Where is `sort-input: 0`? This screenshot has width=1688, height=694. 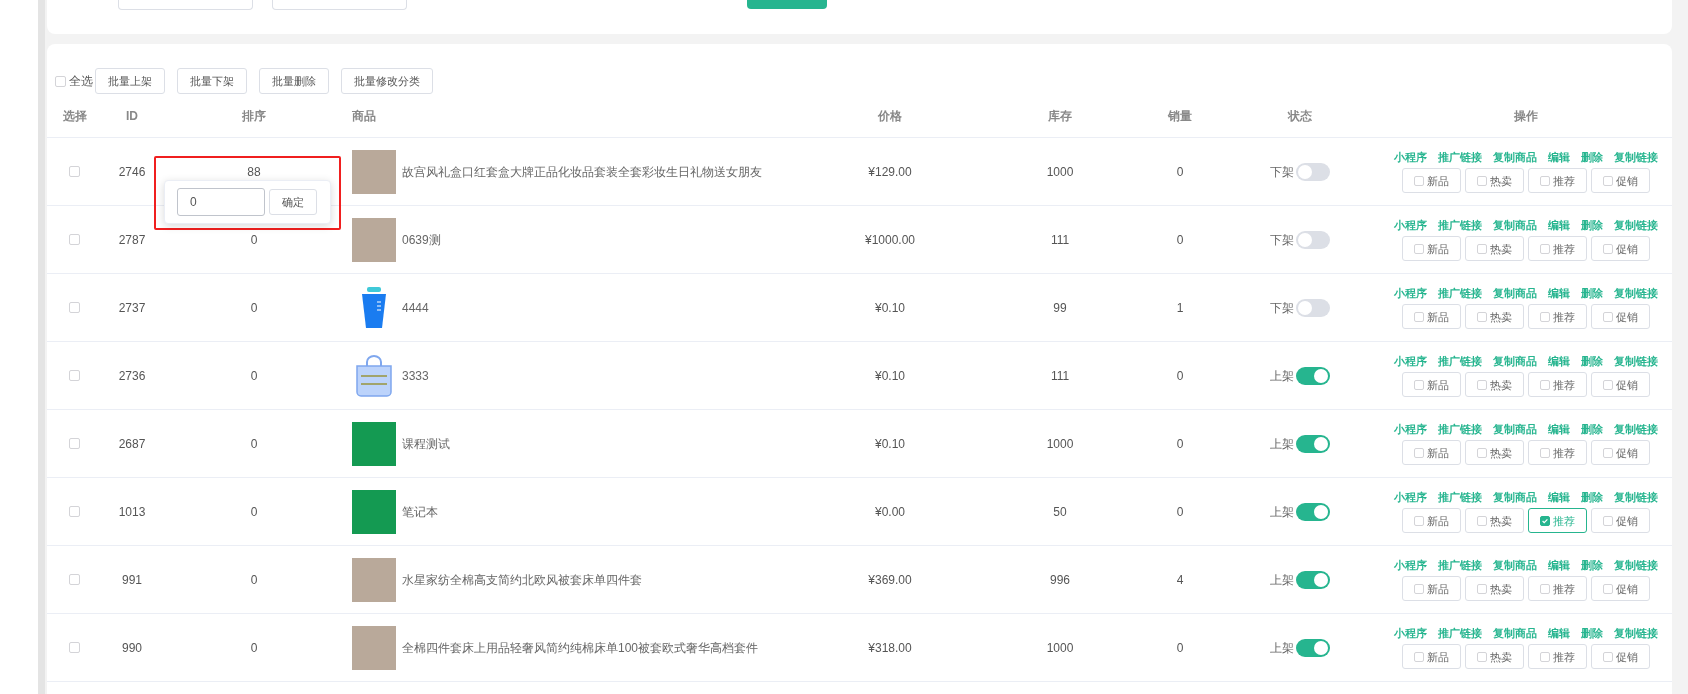 sort-input: 0 is located at coordinates (221, 202).